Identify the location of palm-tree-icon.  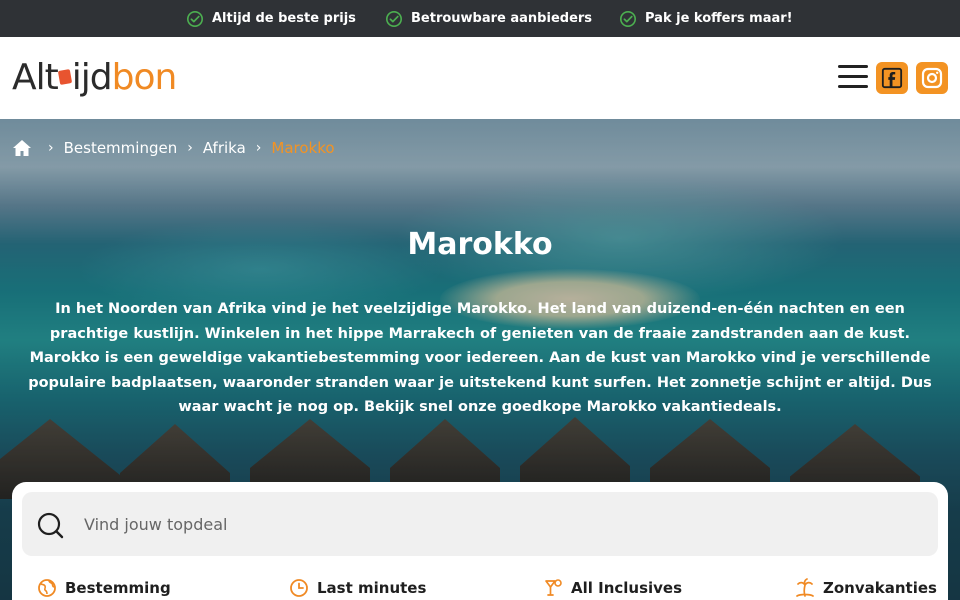
(805, 587).